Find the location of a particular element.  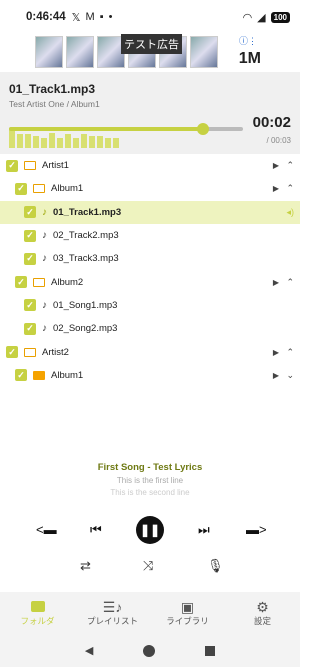

ad-banner: テスト広告 ⓘ⋮ 1M is located at coordinates (150, 52).